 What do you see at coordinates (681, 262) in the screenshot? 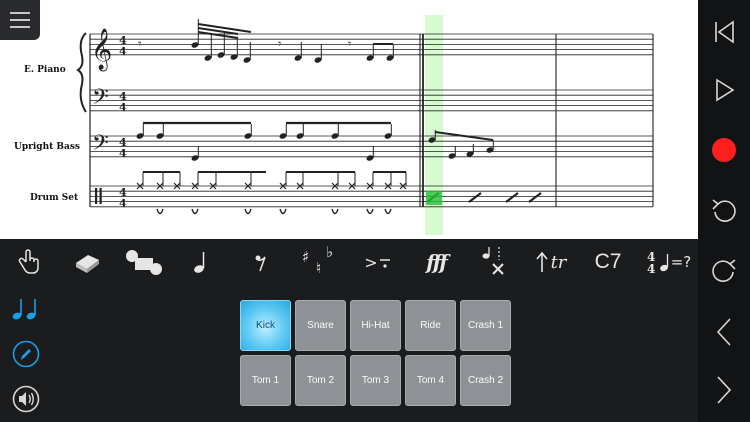
I see `tempo-question-label: =?` at bounding box center [681, 262].